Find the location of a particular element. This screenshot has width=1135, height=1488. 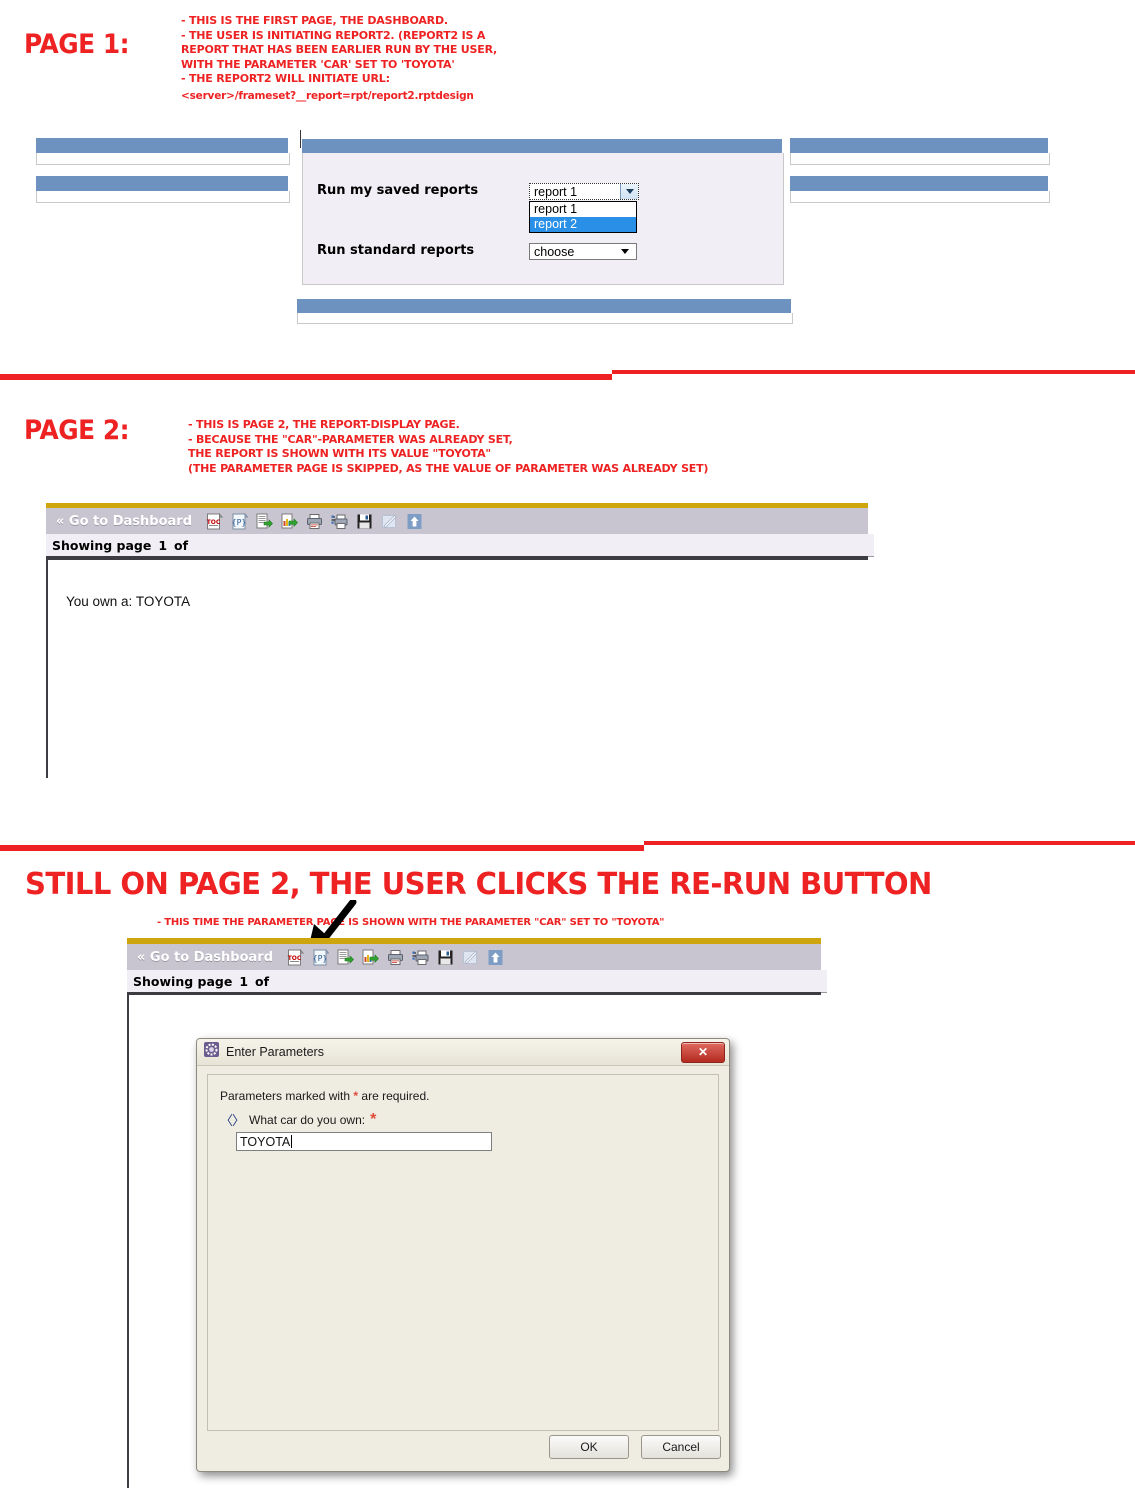

viewer2-icon-group: TOC {P} is located at coordinates (395, 957).